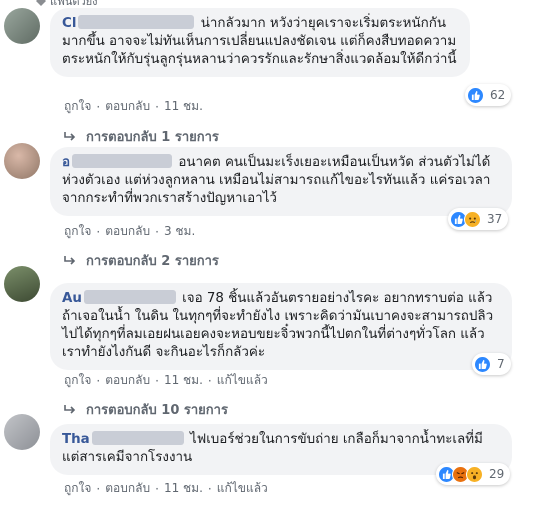 This screenshot has height=505, width=544. I want to click on reaction-summary: 29, so click(473, 474).